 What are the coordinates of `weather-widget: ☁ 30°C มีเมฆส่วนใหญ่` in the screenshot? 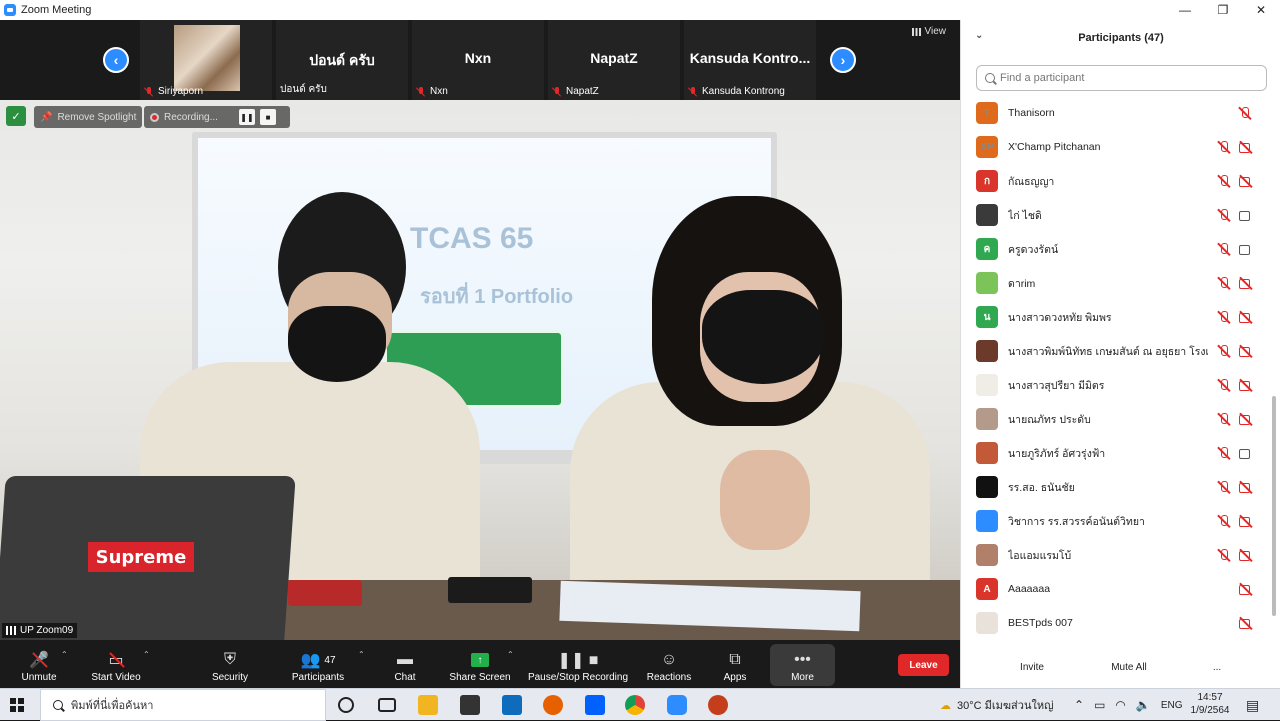 It's located at (996, 705).